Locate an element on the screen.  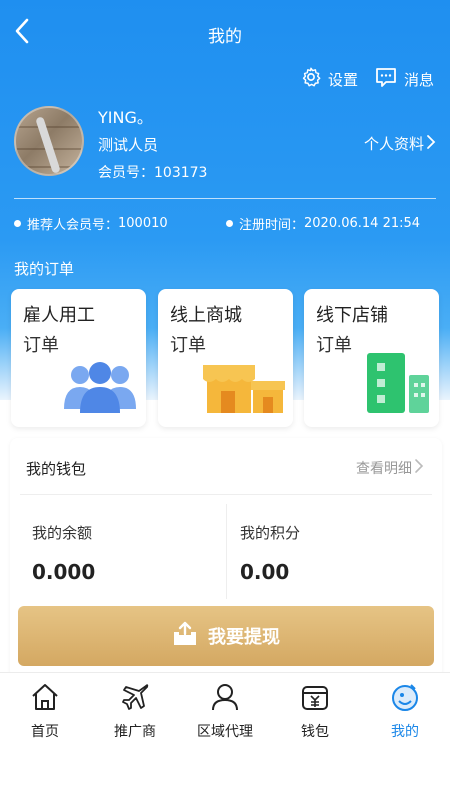
balance-value: 0.000 is located at coordinates (64, 572).